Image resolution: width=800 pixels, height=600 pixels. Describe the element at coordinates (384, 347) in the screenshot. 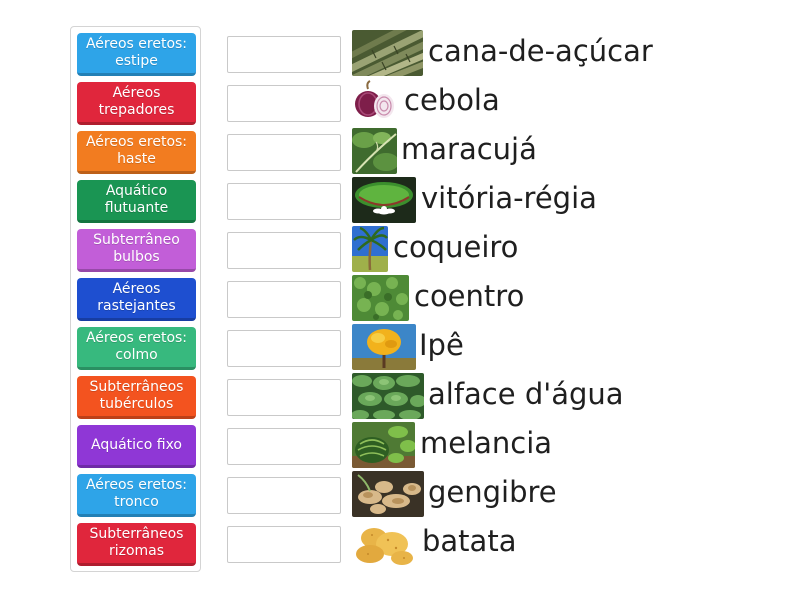

I see `ipe-tree-photo` at that location.